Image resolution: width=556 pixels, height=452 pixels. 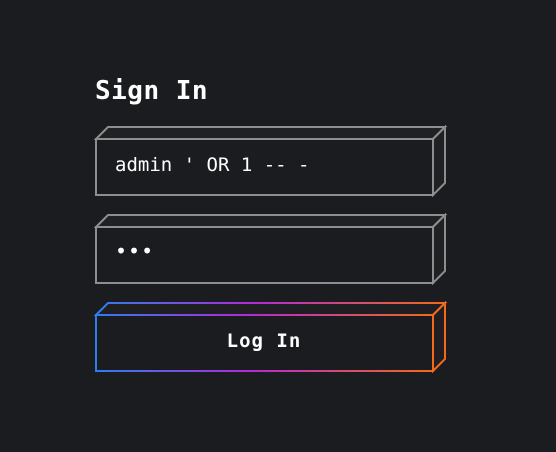 I want to click on login-button: Log In, so click(x=271, y=337).